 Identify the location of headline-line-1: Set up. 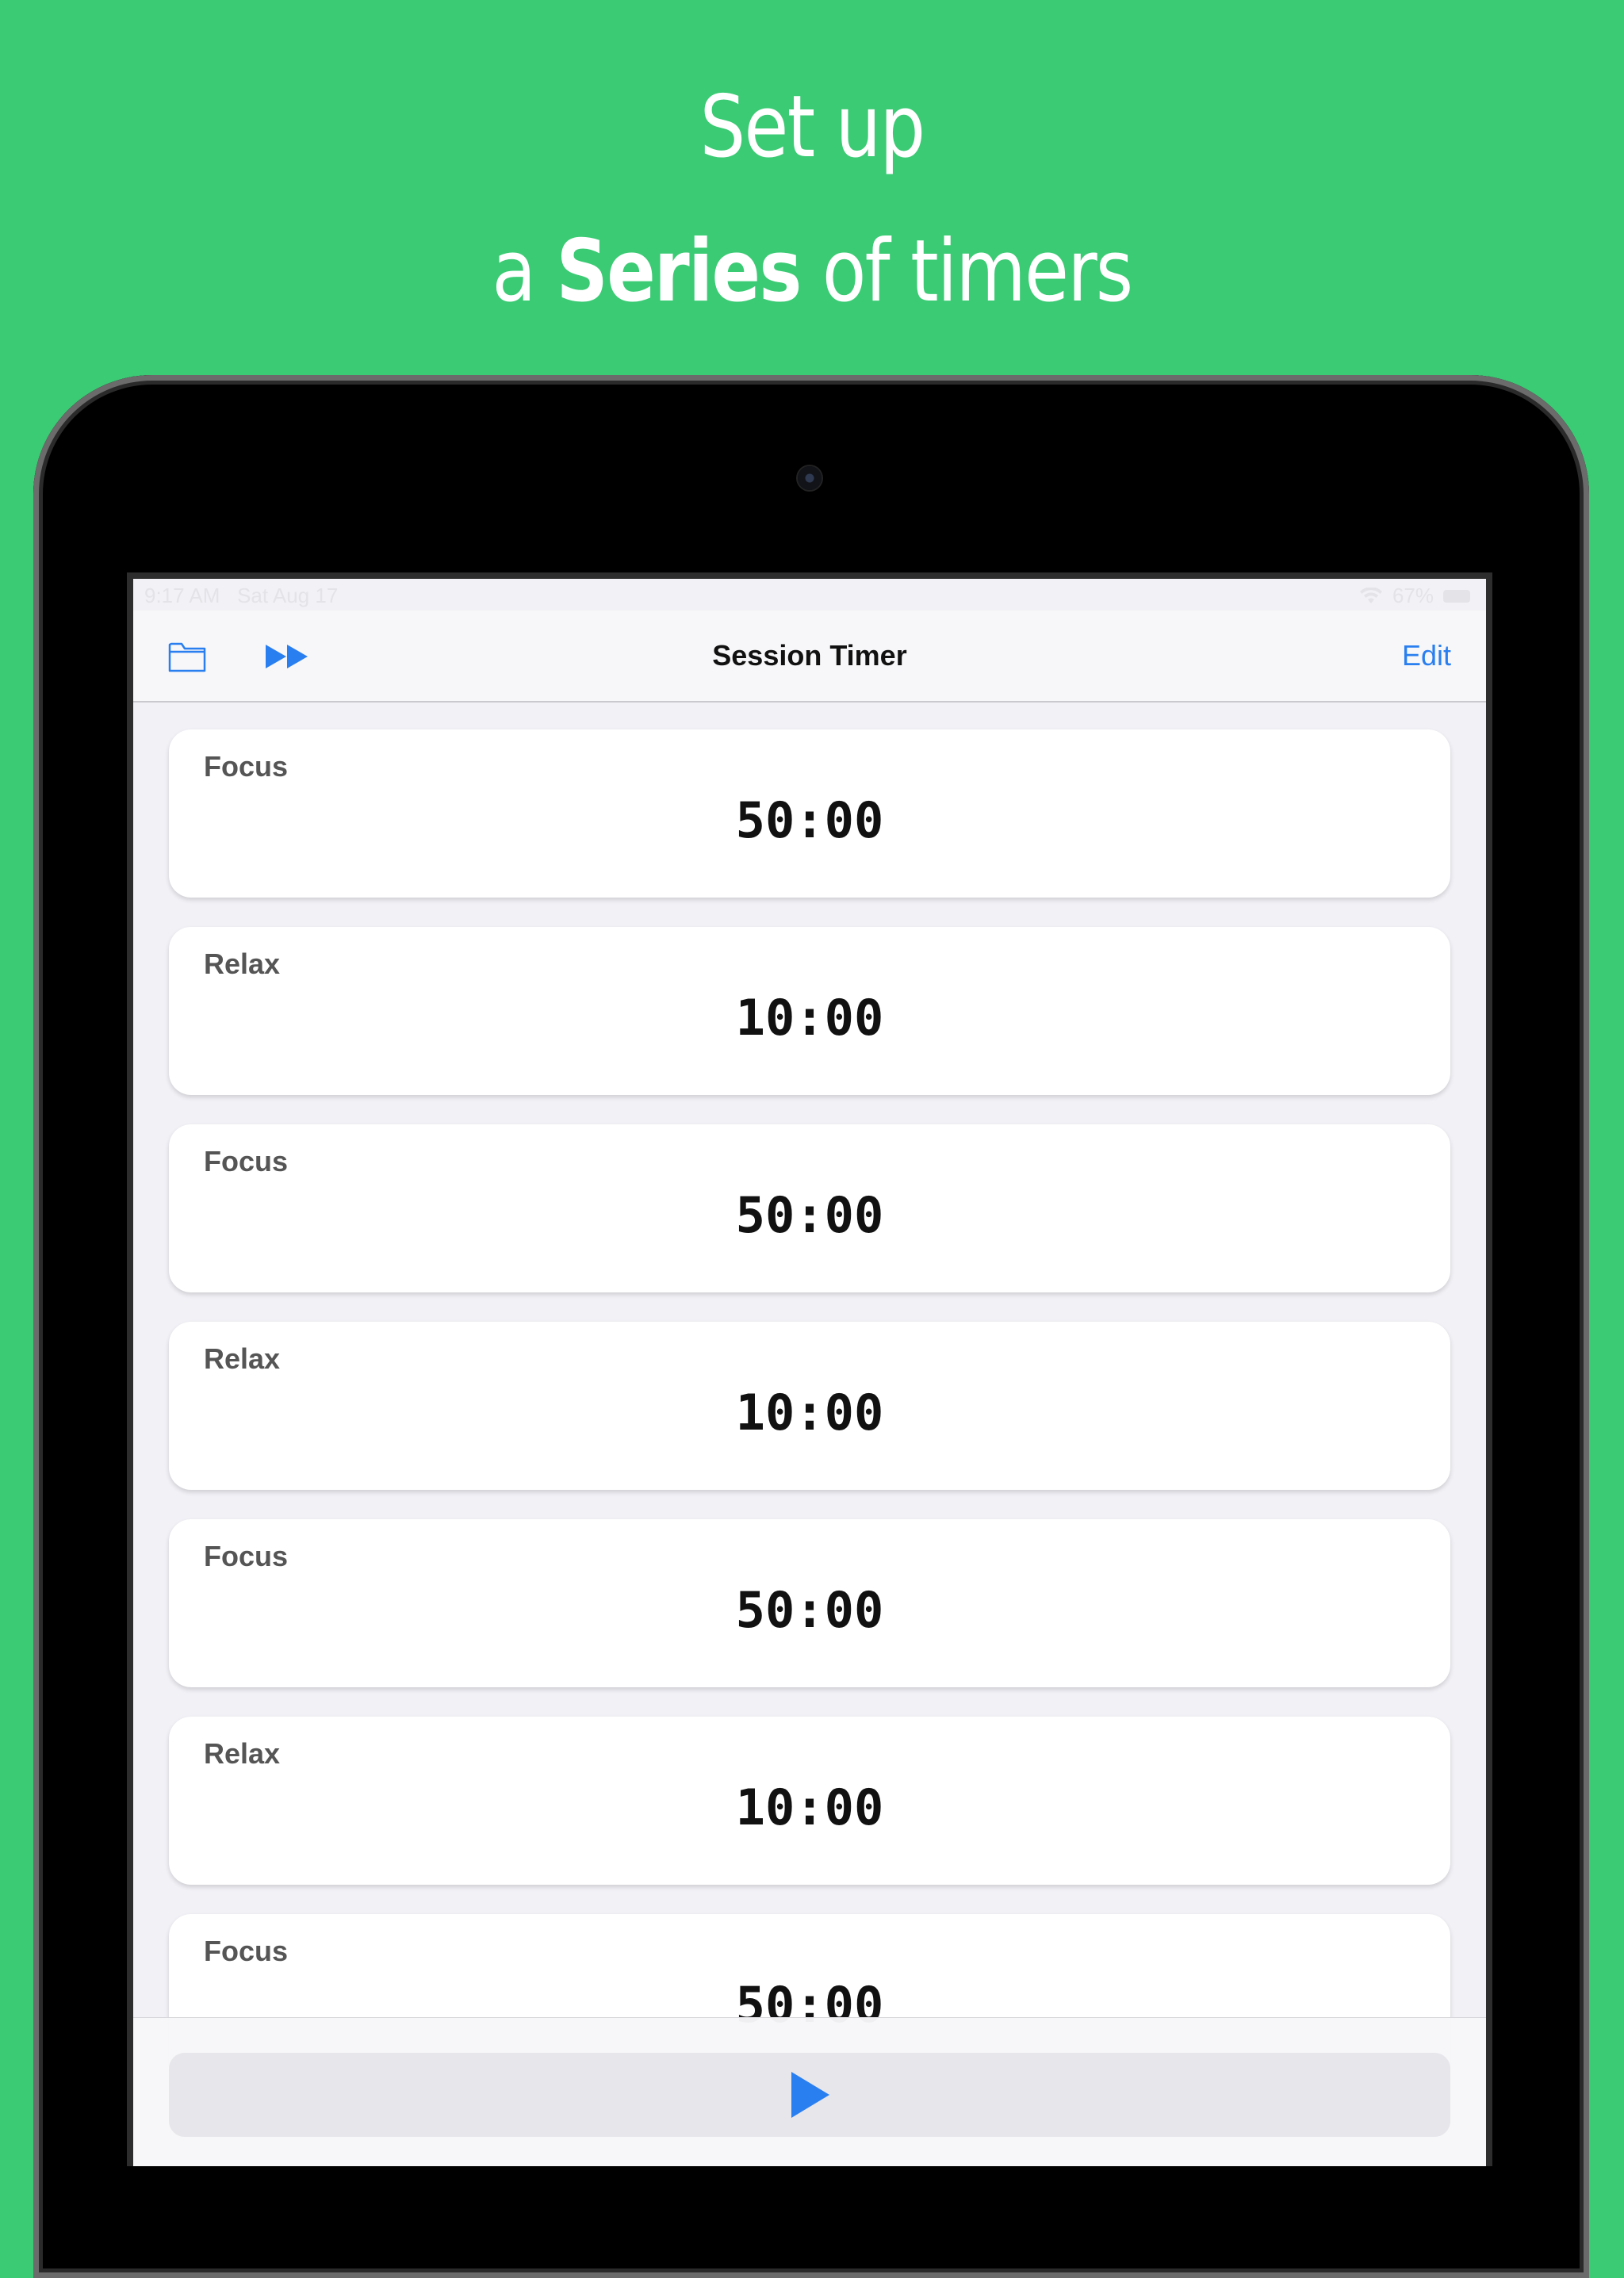
(812, 128).